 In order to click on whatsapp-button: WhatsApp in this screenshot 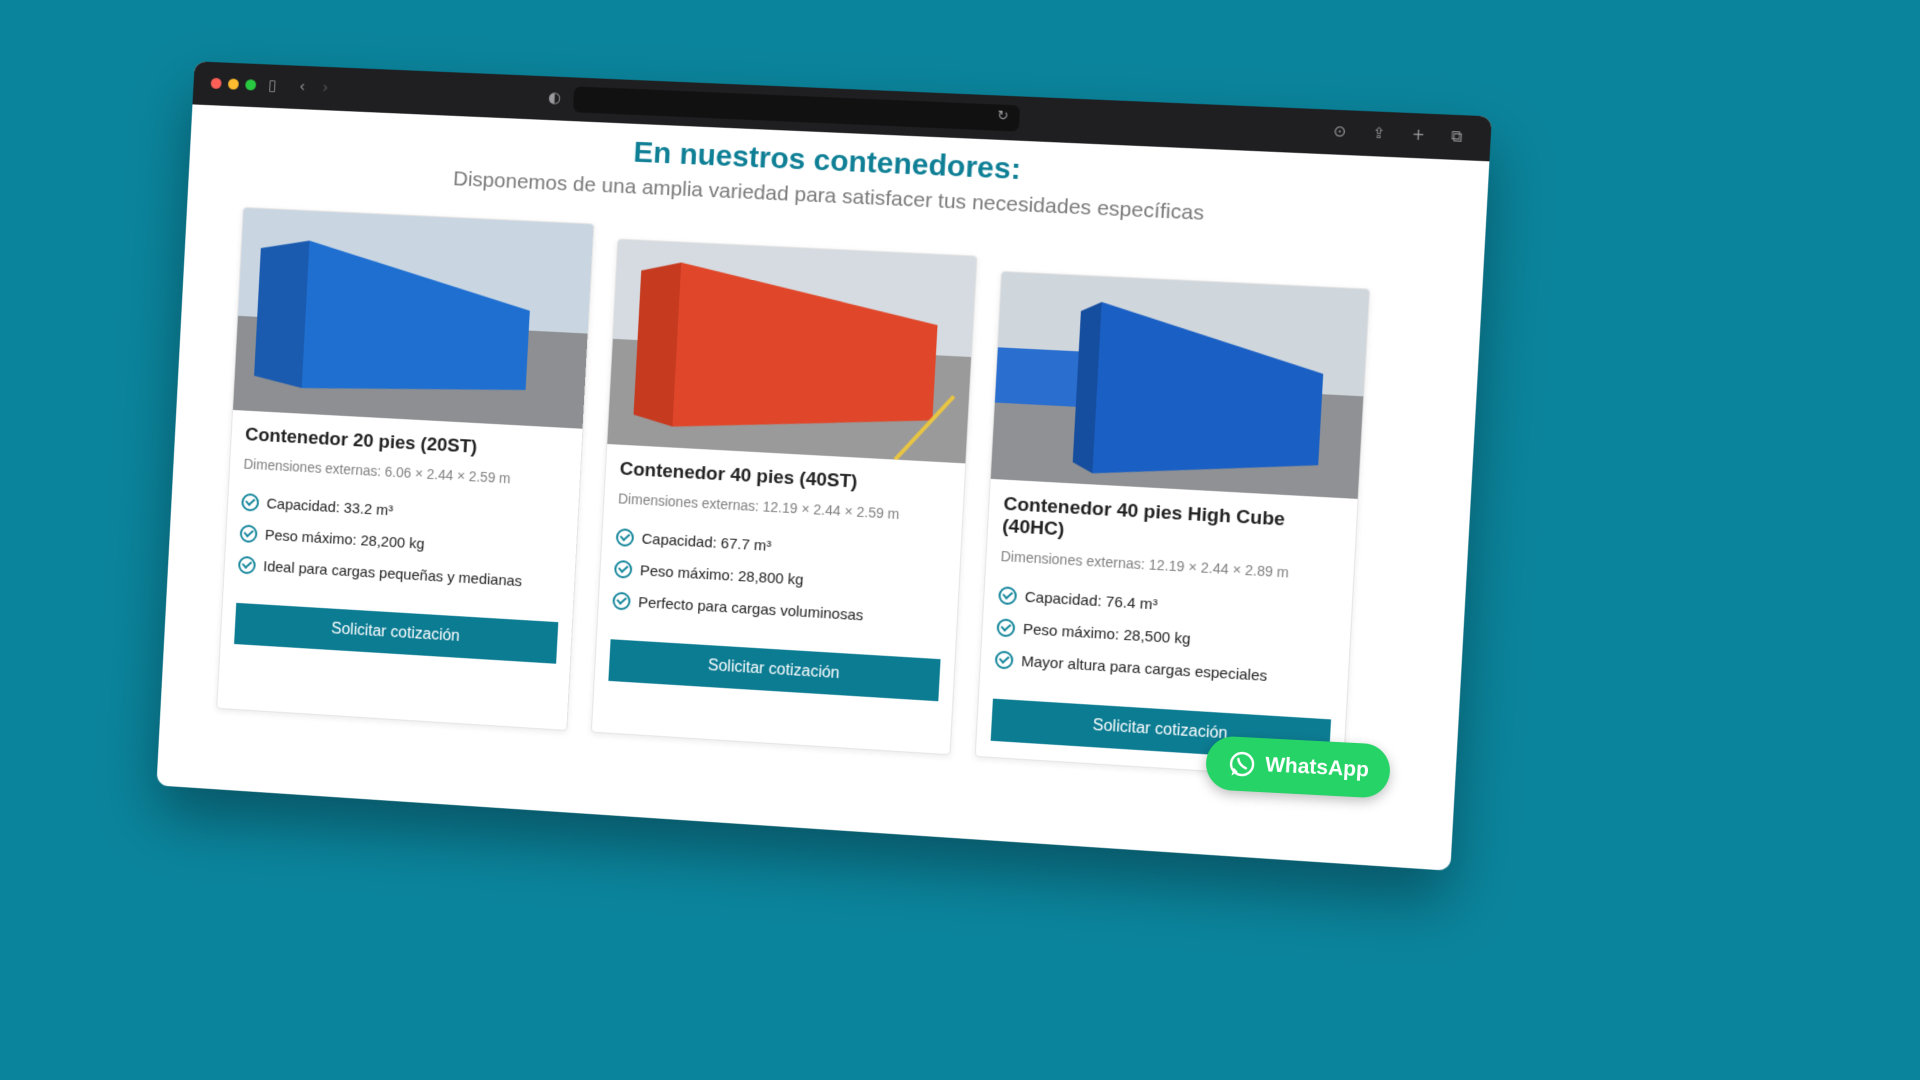, I will do `click(1298, 767)`.